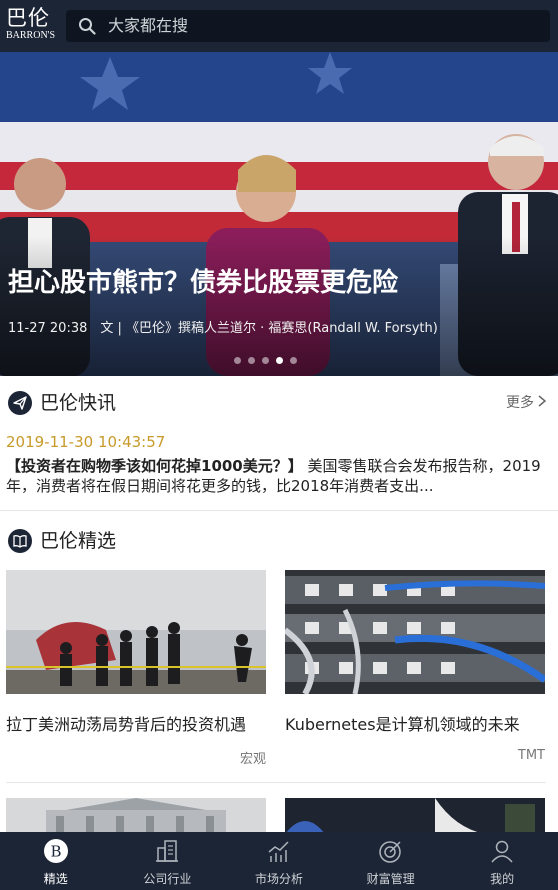 This screenshot has height=890, width=558. I want to click on more-button: 更多, so click(526, 403).